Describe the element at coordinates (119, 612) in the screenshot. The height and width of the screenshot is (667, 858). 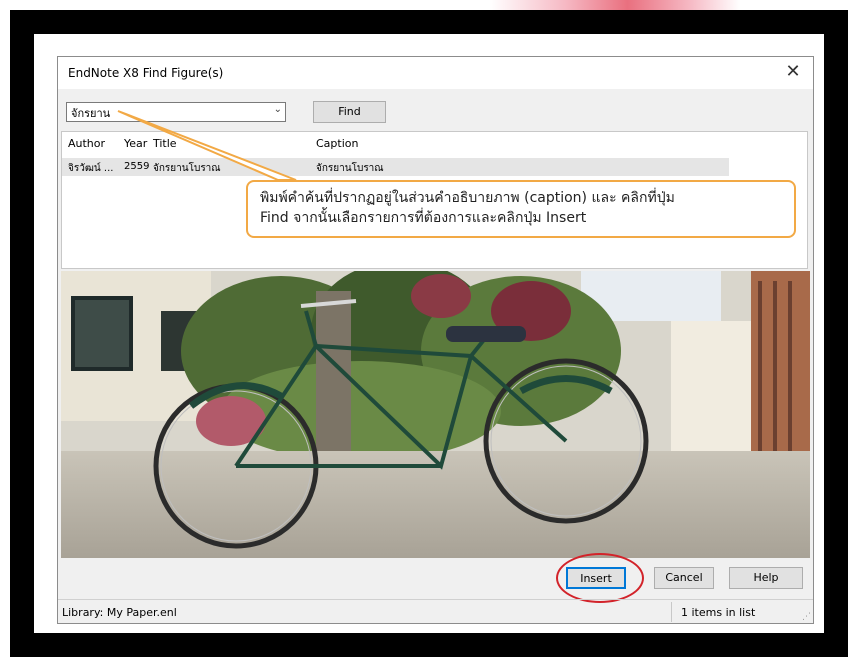
I see `status-library: Library: My Paper.enl` at that location.